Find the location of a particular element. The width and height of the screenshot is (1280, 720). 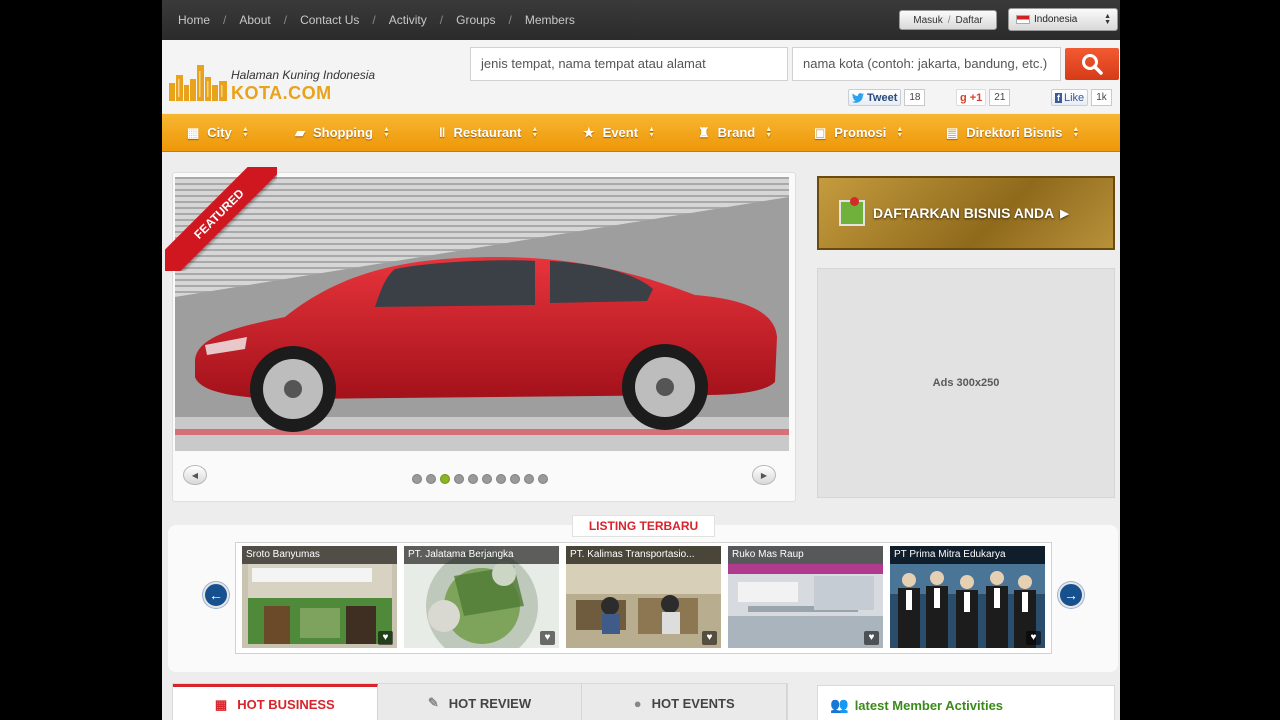

language-value: Indonesia is located at coordinates (1056, 19).